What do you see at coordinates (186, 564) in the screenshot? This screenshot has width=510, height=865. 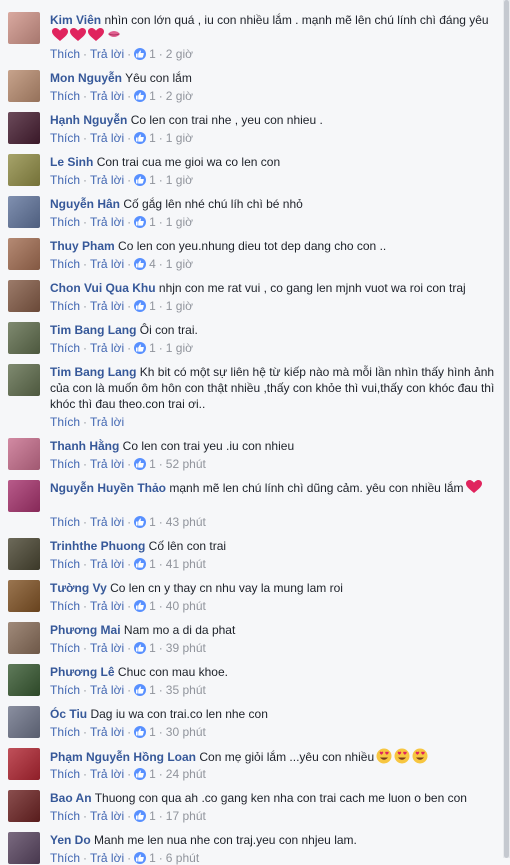 I see `comment-timestamp: 41 phút` at bounding box center [186, 564].